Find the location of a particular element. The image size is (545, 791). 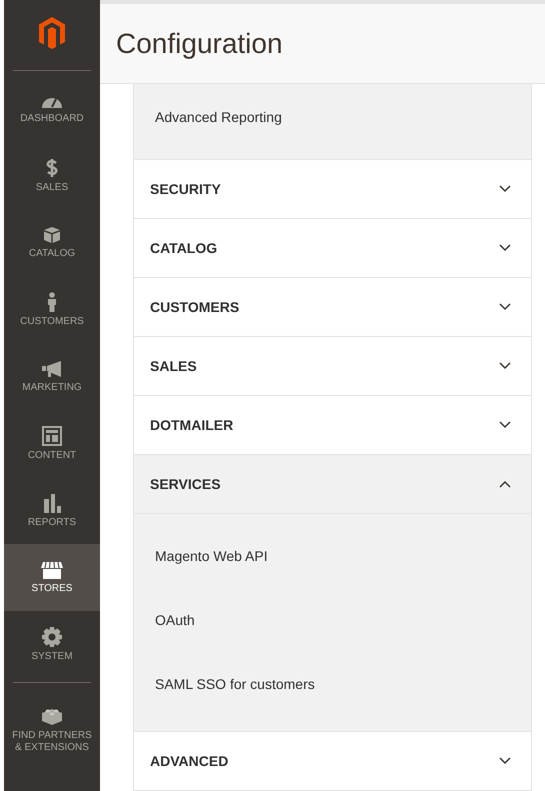

nav-item: REPORTS is located at coordinates (52, 510).